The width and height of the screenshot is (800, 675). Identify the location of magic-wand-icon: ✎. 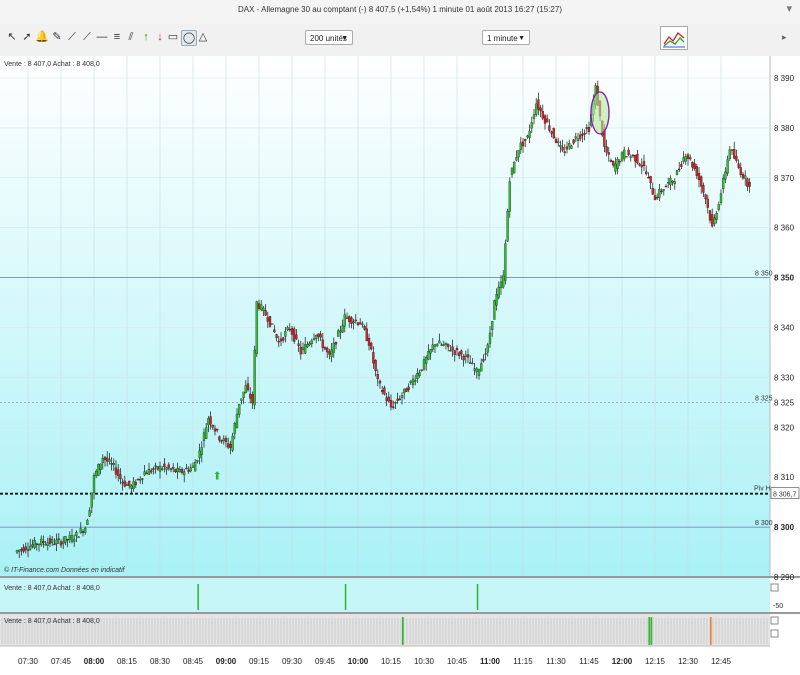
(57, 37).